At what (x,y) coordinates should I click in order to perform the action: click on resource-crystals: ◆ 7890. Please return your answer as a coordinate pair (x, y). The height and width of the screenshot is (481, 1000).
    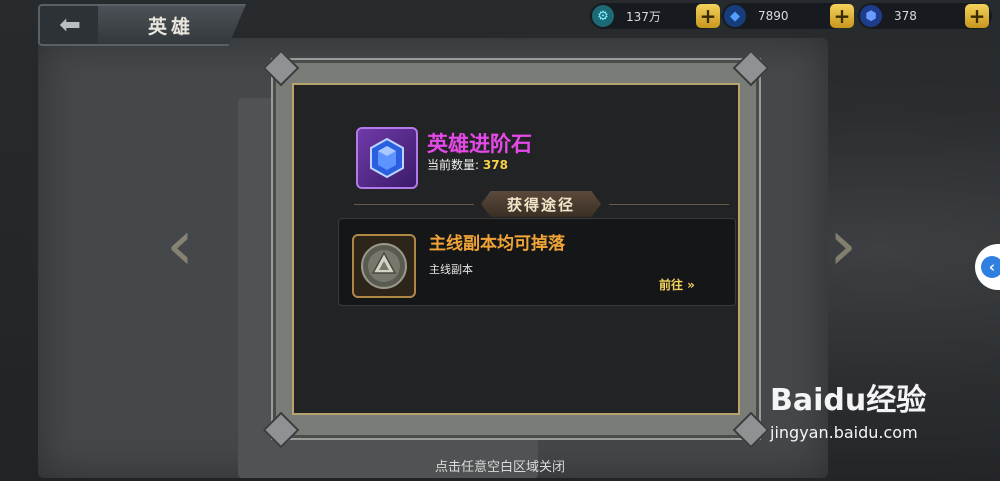
    Looking at the image, I should click on (784, 16).